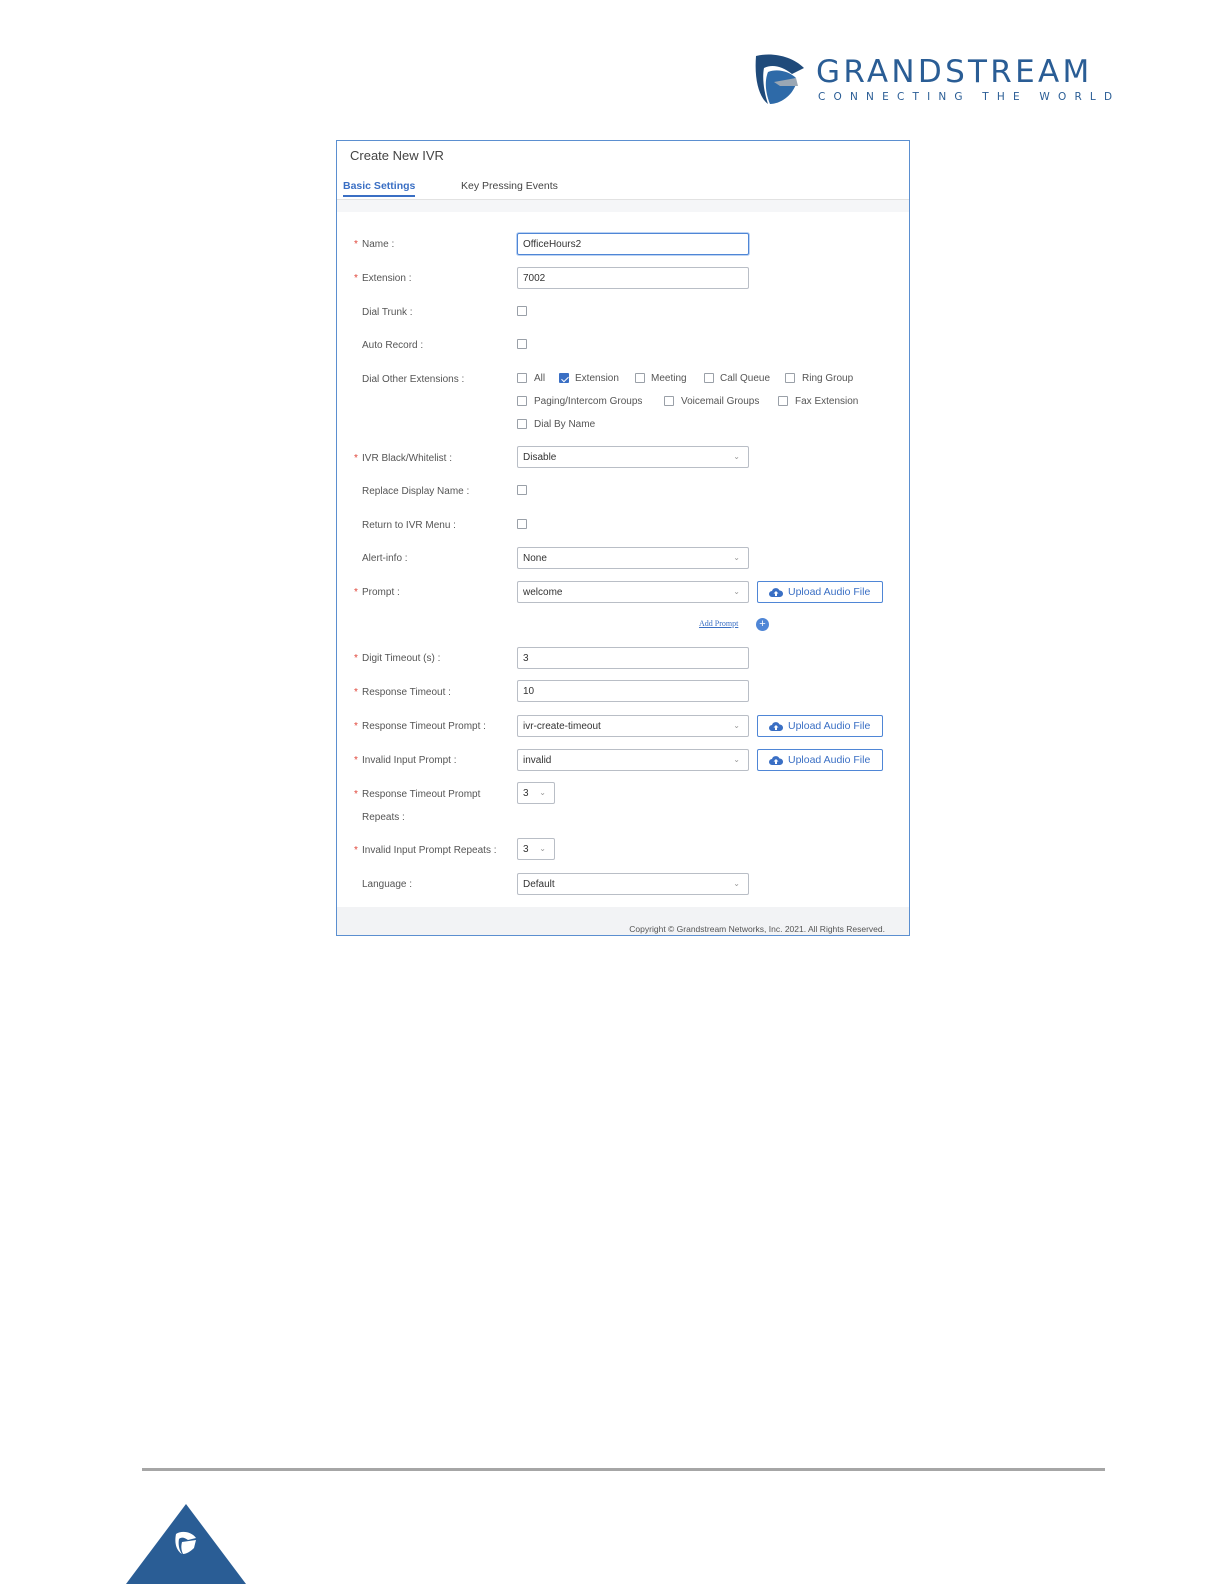 The height and width of the screenshot is (1584, 1224). What do you see at coordinates (779, 79) in the screenshot?
I see `grandstream-logo-icon` at bounding box center [779, 79].